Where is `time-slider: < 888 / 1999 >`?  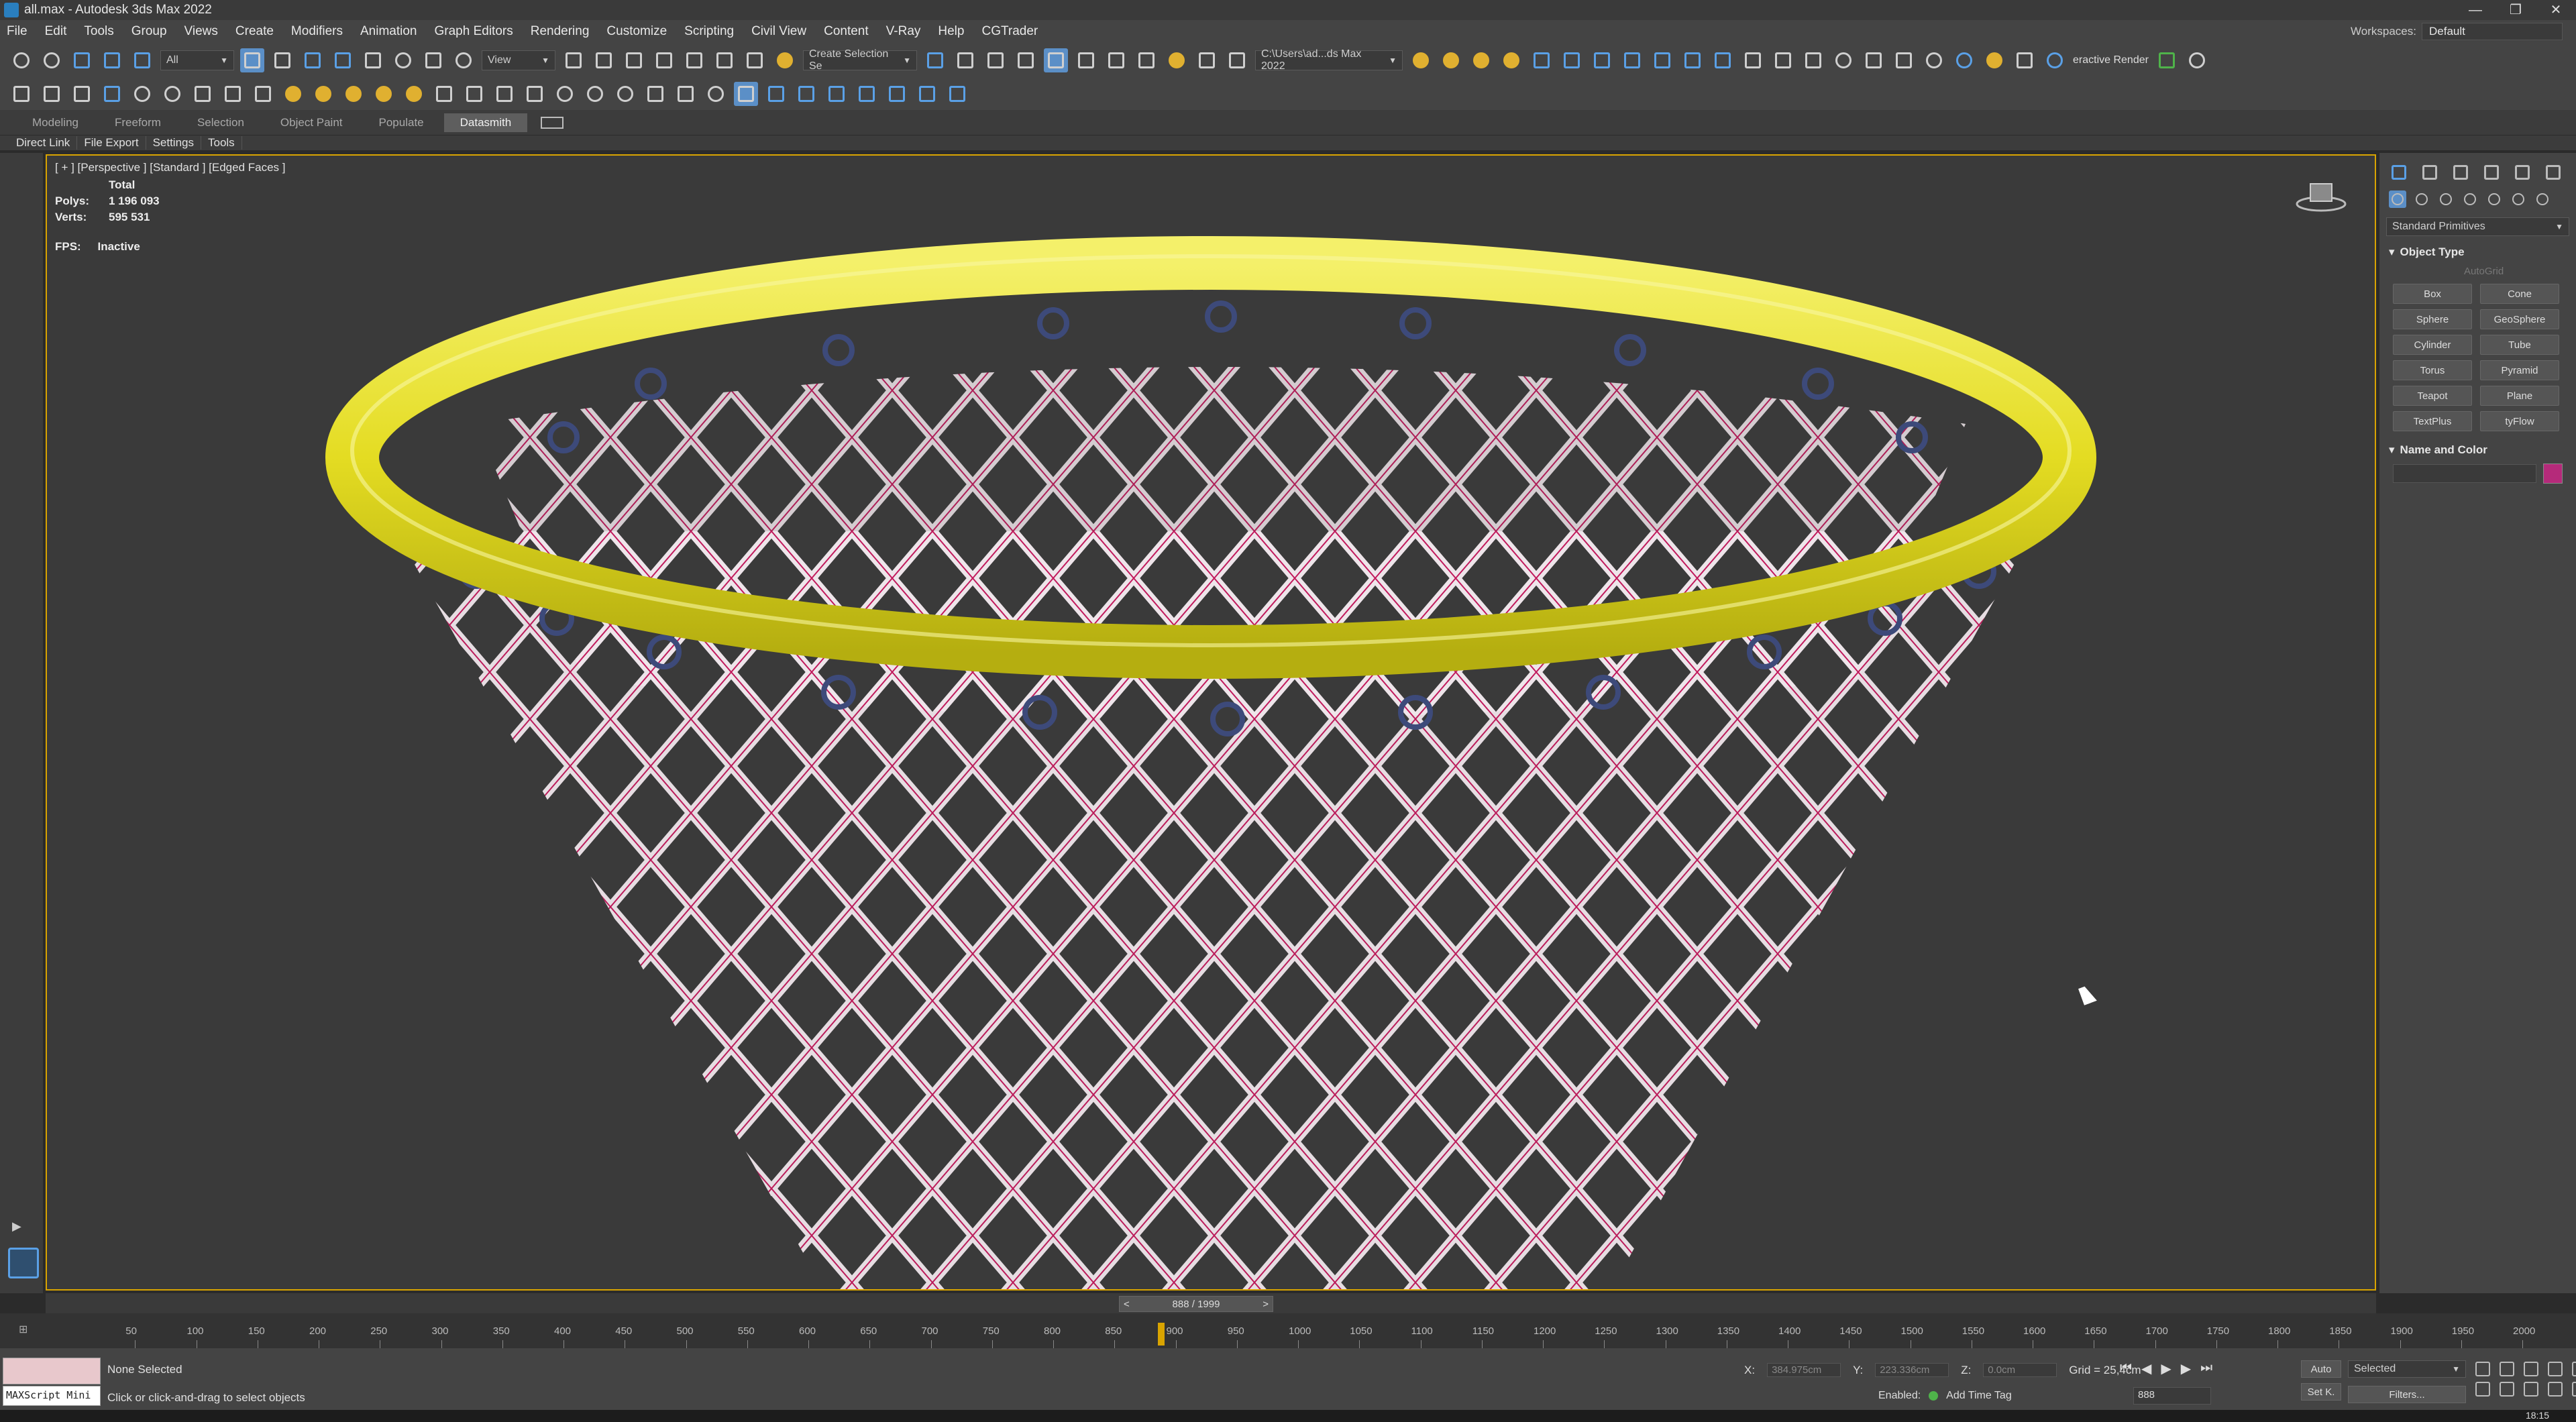
time-slider: < 888 / 1999 > is located at coordinates (1211, 1303).